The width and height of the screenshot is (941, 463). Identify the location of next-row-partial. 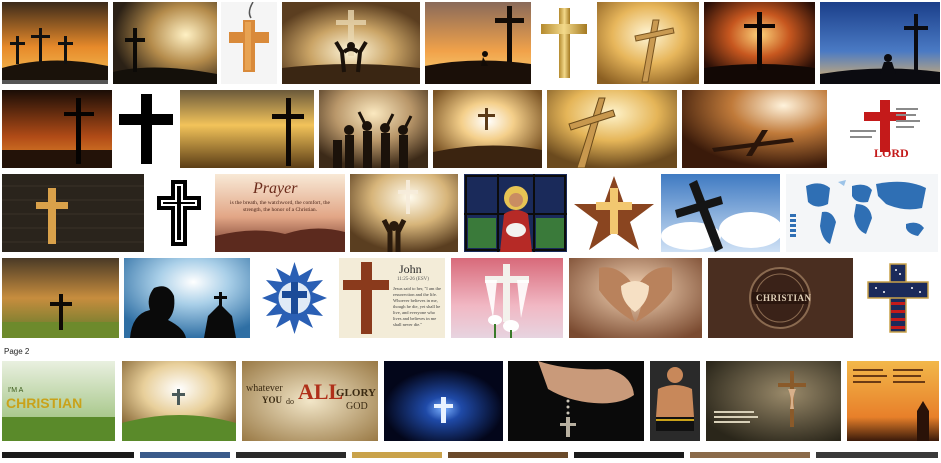
(470, 451).